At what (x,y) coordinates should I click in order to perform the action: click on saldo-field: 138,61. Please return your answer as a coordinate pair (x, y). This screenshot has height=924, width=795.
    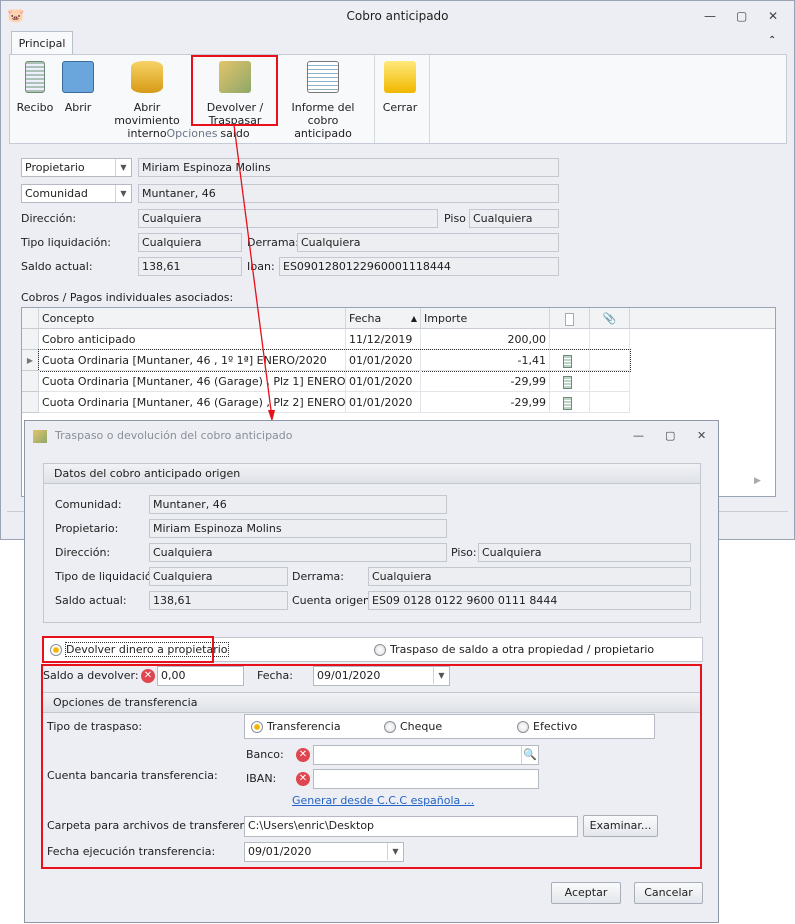
    Looking at the image, I should click on (218, 600).